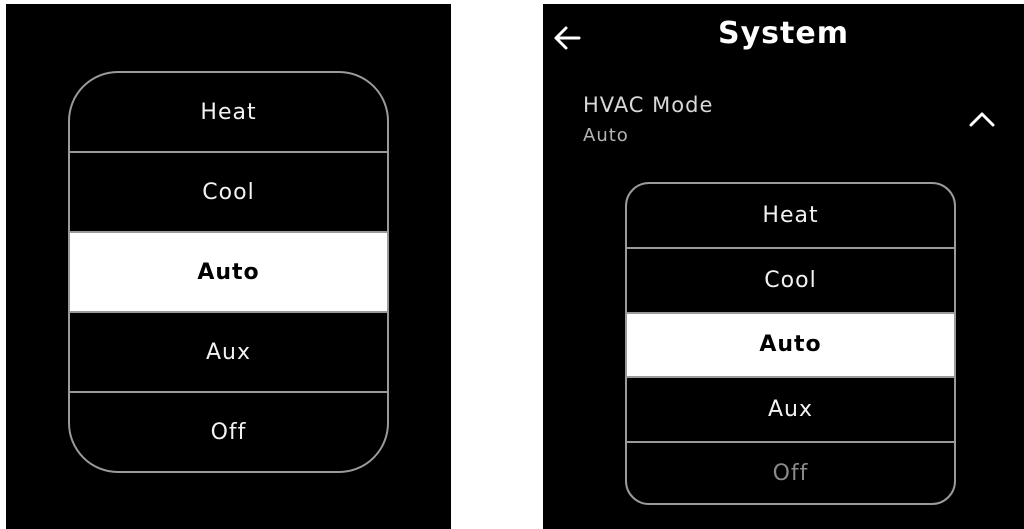 This screenshot has height=529, width=1024. What do you see at coordinates (228, 351) in the screenshot?
I see `mode-option-aux: Aux` at bounding box center [228, 351].